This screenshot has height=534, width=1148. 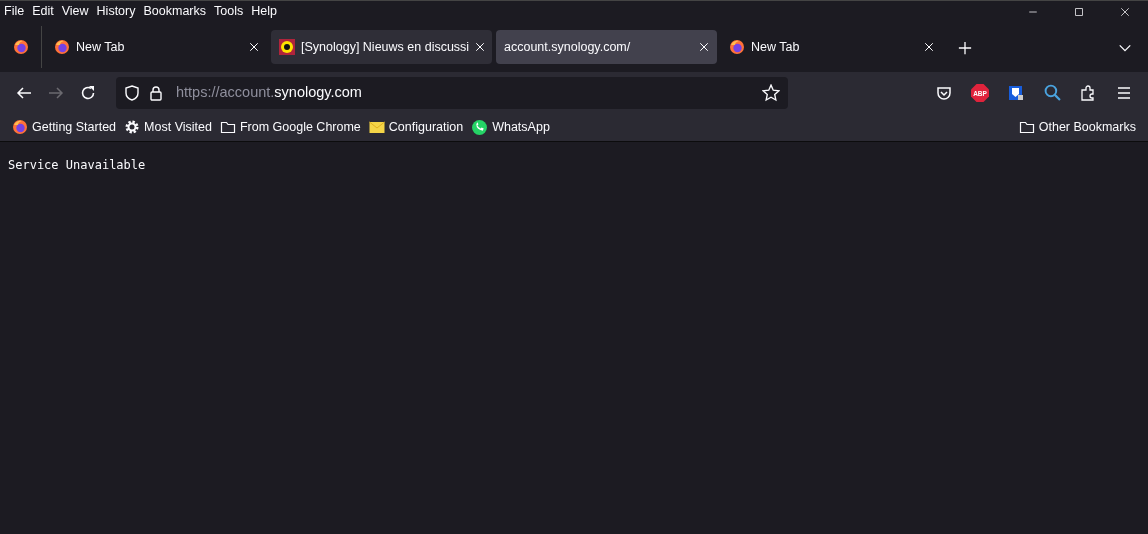 What do you see at coordinates (156, 92) in the screenshot?
I see `lock-icon` at bounding box center [156, 92].